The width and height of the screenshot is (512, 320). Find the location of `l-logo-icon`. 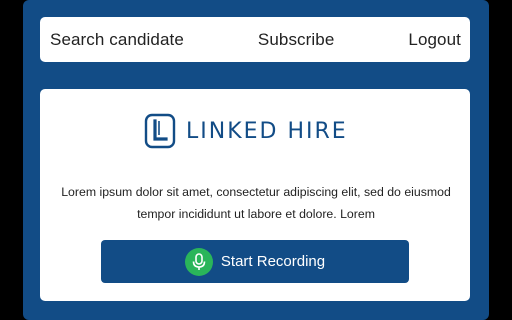

l-logo-icon is located at coordinates (160, 131).